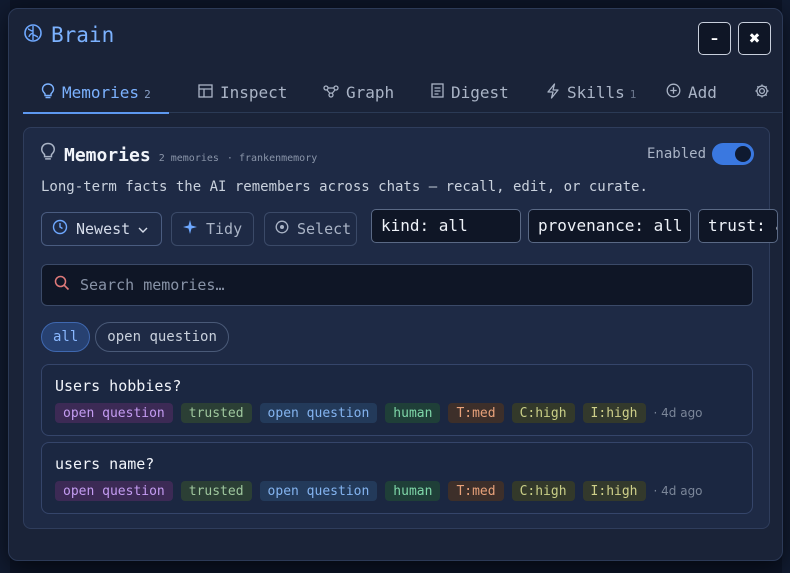  I want to click on brand: Brain, so click(68, 35).